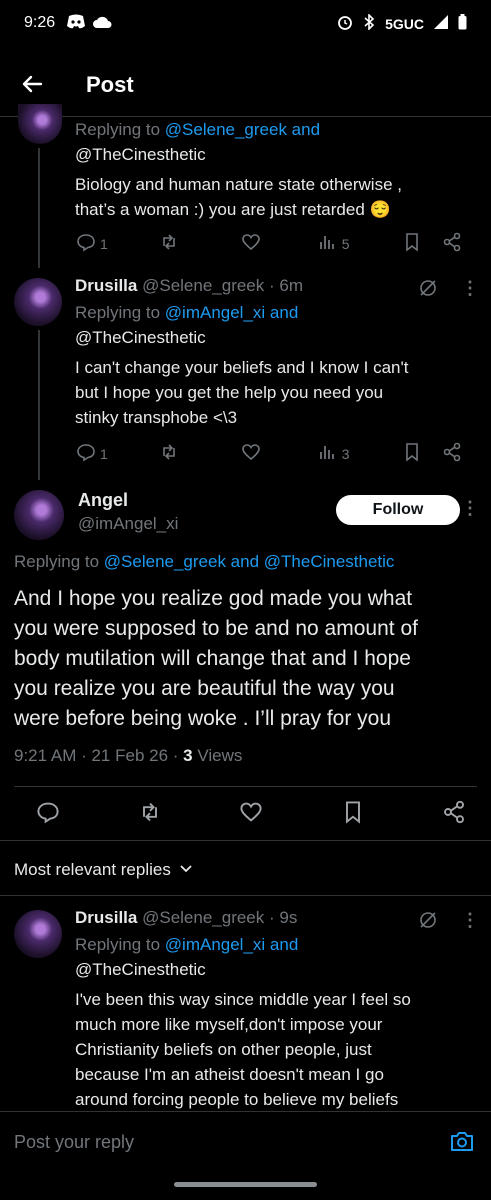 This screenshot has height=1200, width=491. I want to click on home-indicator, so click(245, 1184).